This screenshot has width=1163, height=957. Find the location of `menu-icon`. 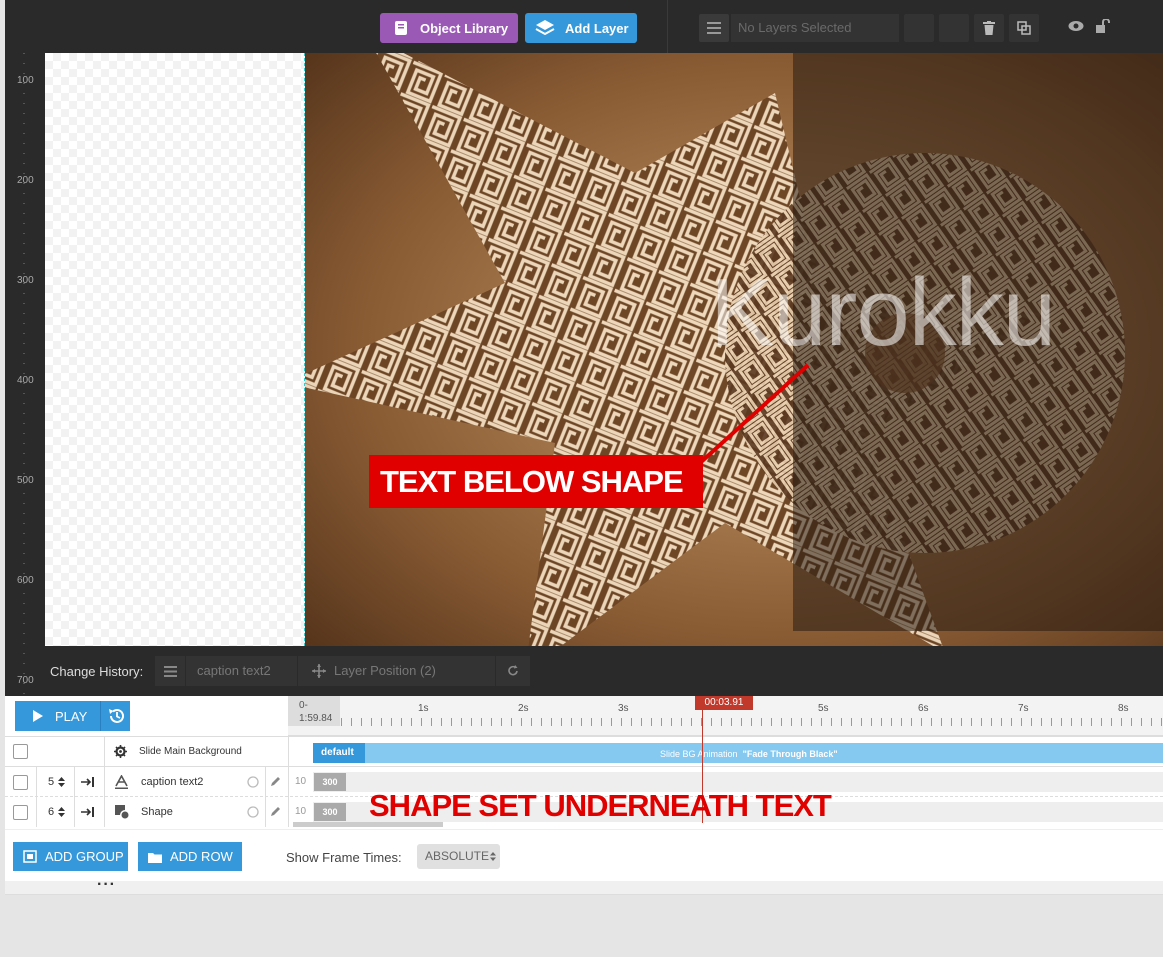

menu-icon is located at coordinates (714, 28).